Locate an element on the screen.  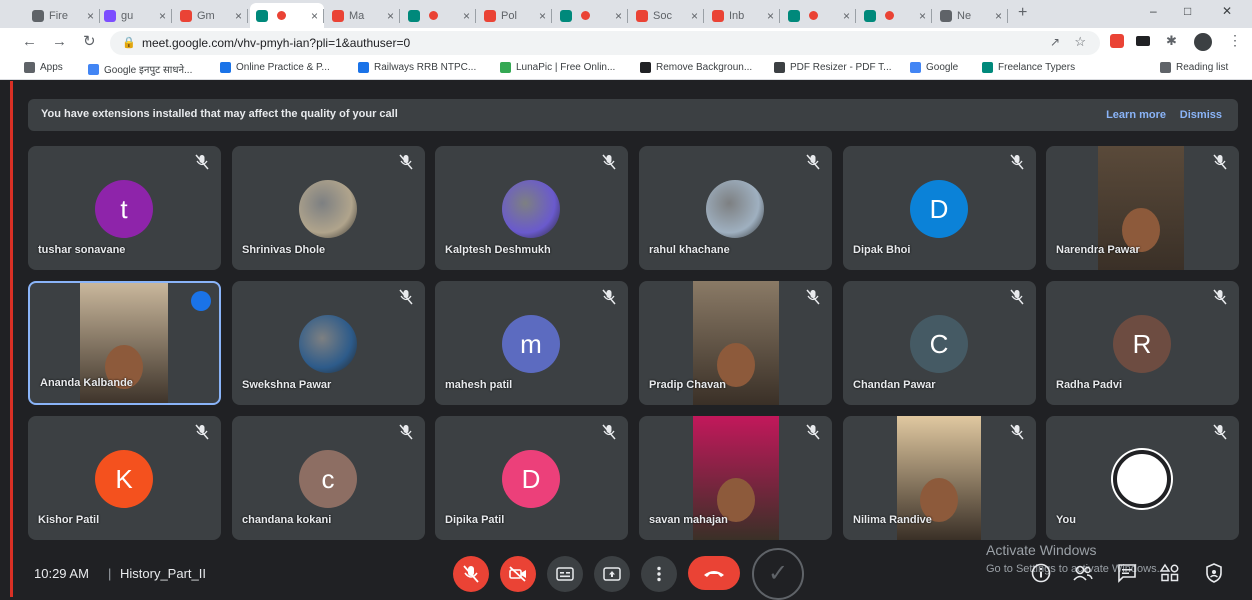
browser-tab: Pol × is located at coordinates (515, 15).